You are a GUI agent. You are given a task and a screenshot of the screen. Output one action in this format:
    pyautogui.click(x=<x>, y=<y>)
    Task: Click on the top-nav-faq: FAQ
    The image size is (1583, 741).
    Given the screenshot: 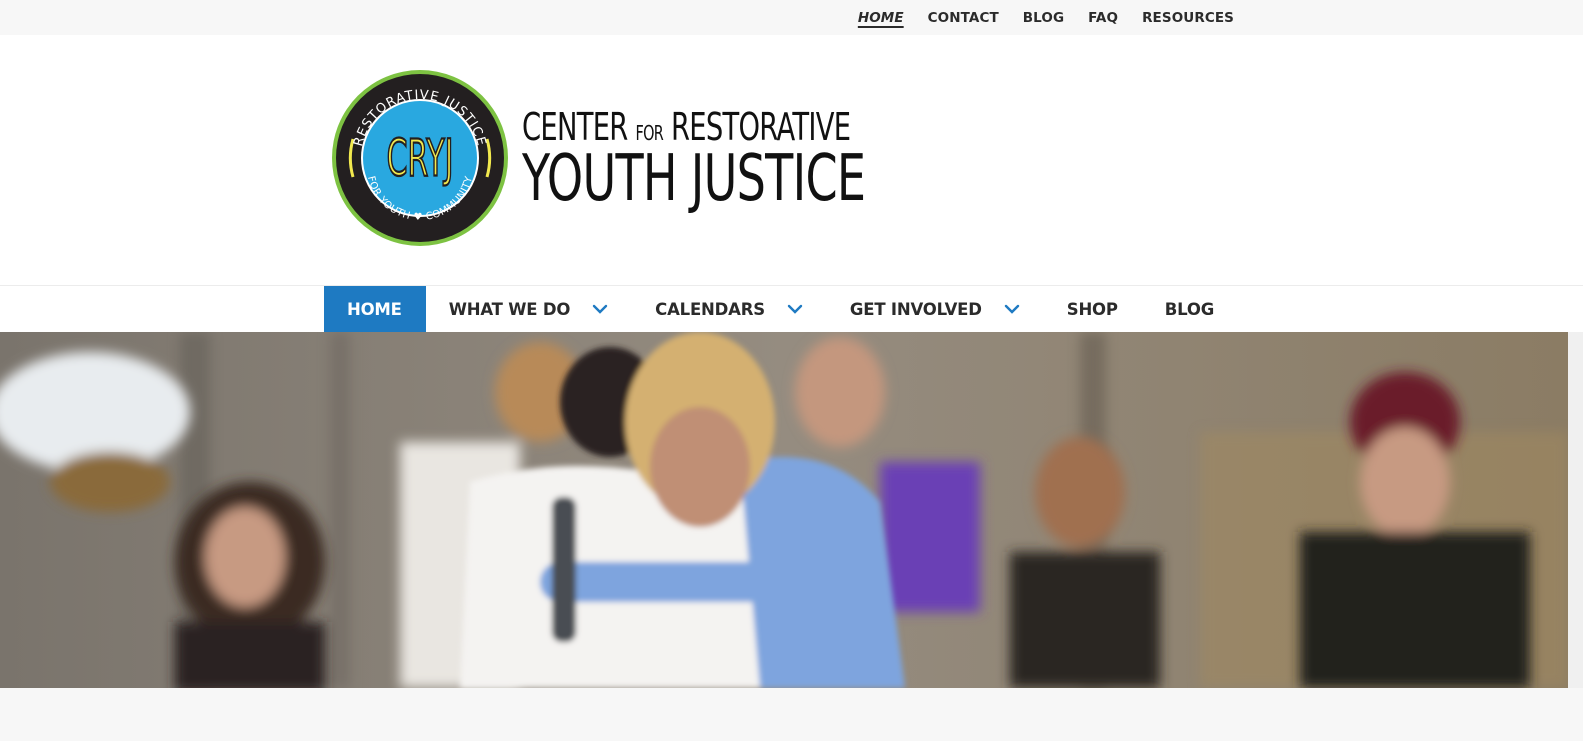 What is the action you would take?
    pyautogui.click(x=1103, y=18)
    